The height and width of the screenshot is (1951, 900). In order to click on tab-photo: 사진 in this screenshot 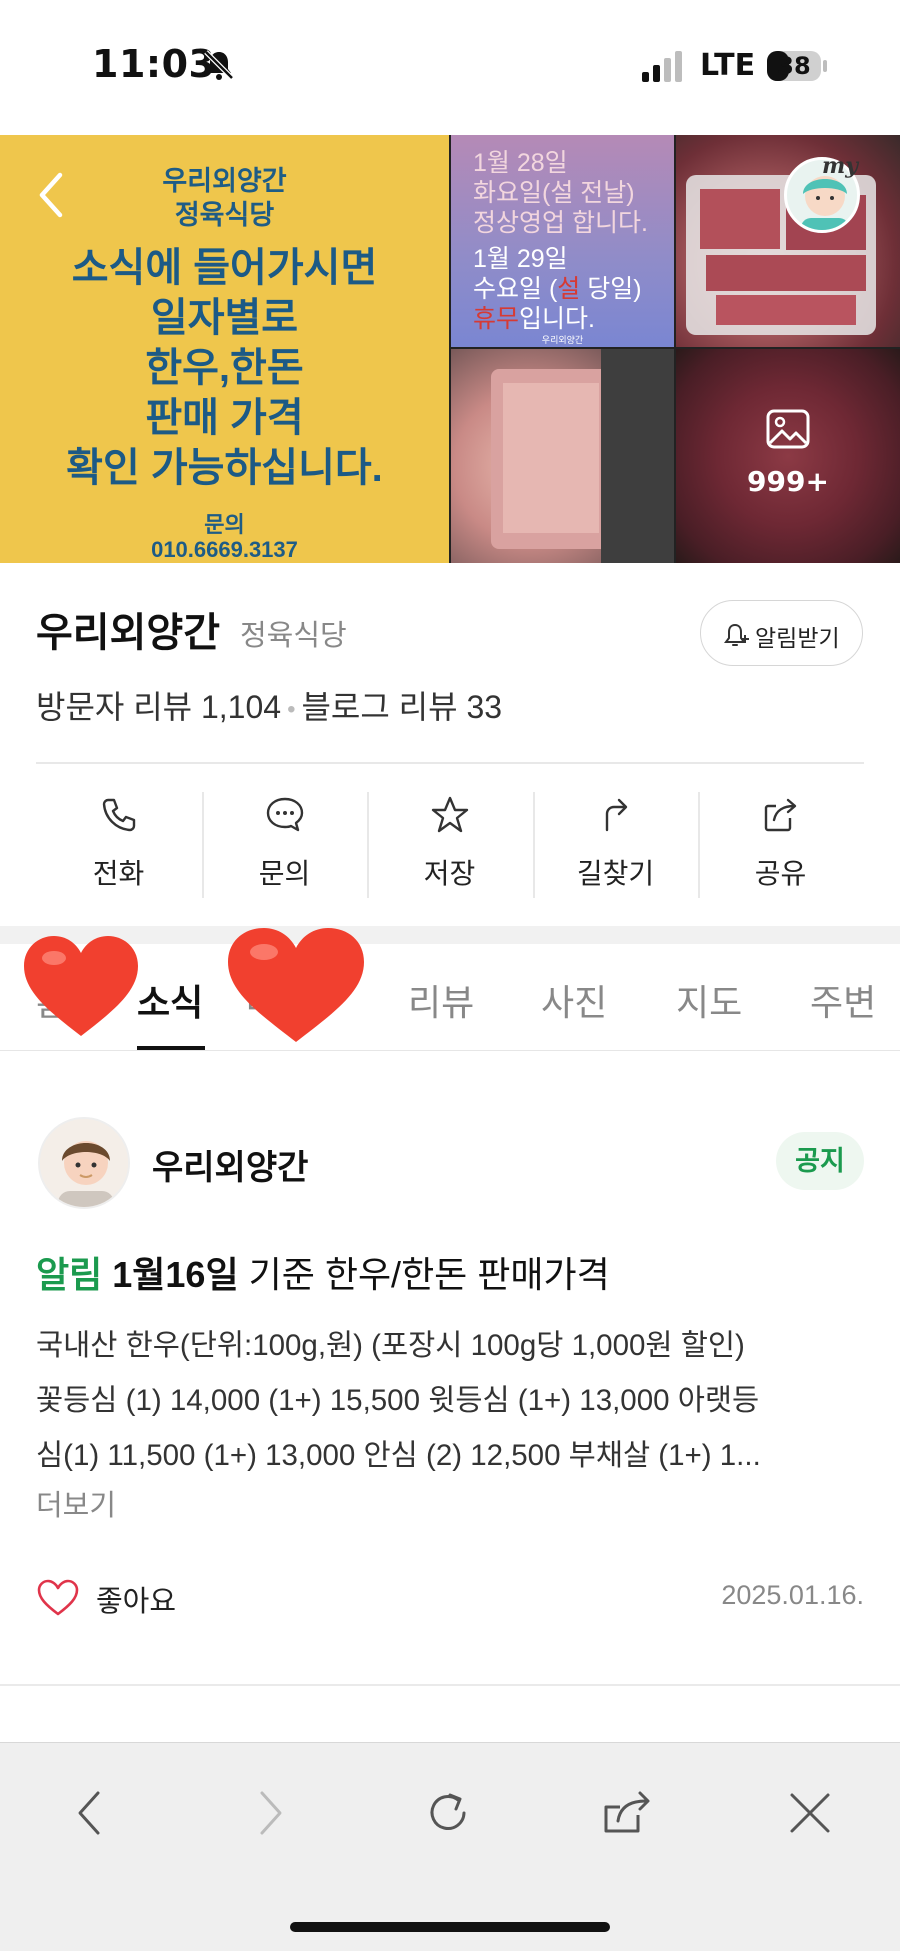, I will do `click(574, 1000)`.